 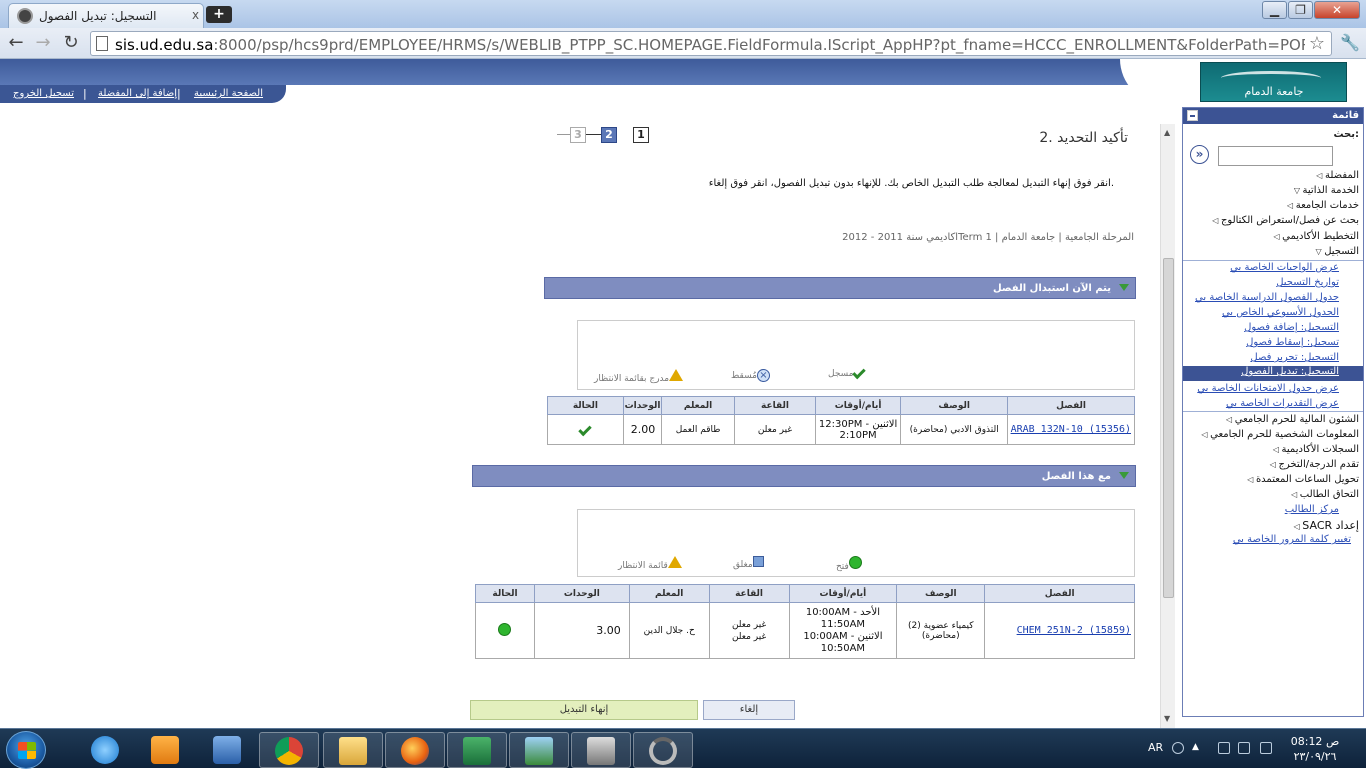 I want to click on show-hidden-icons: ▲, so click(x=1198, y=748).